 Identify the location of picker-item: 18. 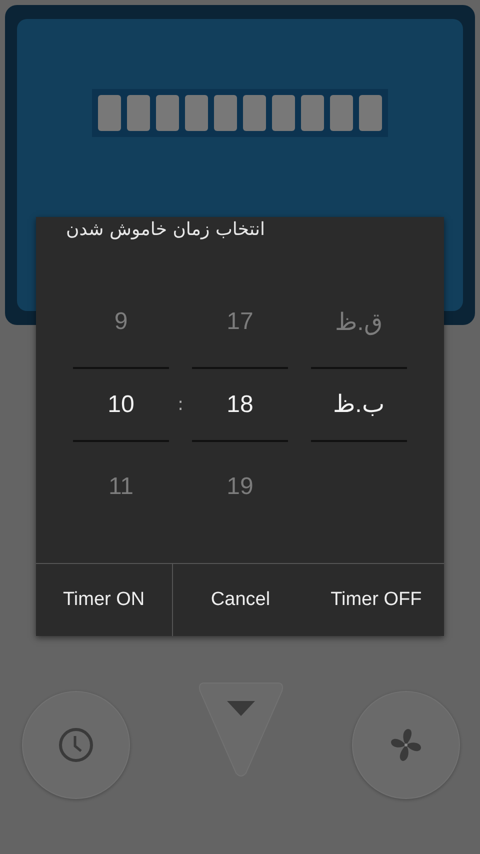
(240, 404).